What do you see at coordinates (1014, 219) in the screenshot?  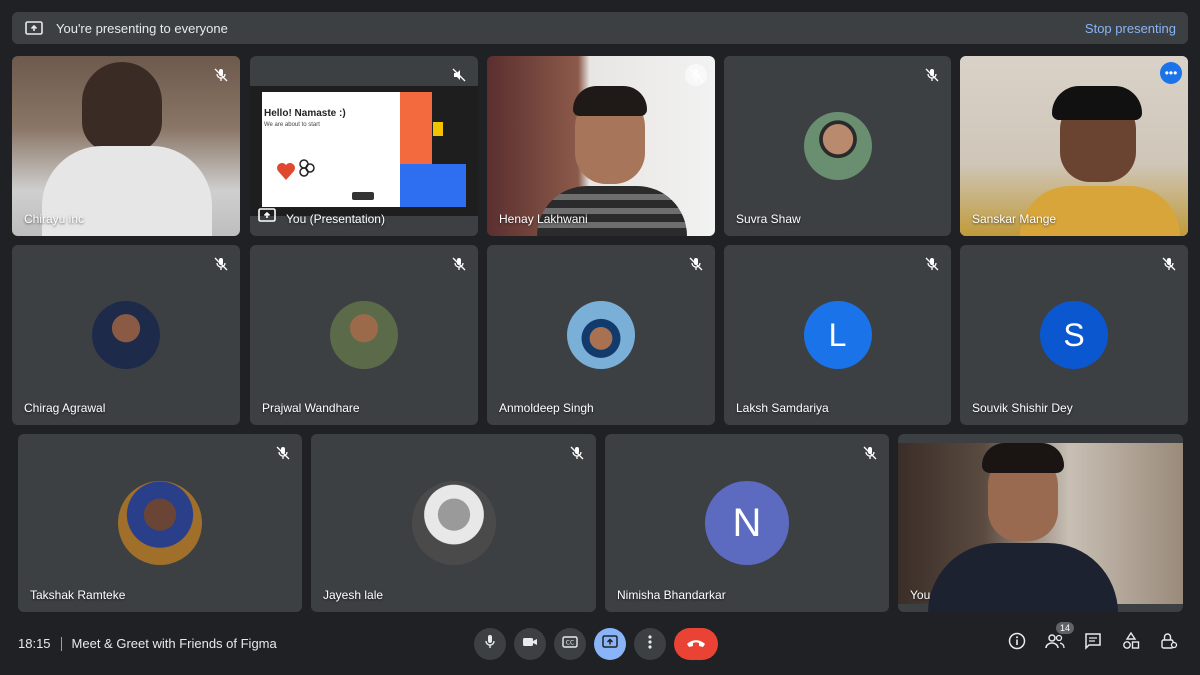 I see `participant-name: Sanskar Mange` at bounding box center [1014, 219].